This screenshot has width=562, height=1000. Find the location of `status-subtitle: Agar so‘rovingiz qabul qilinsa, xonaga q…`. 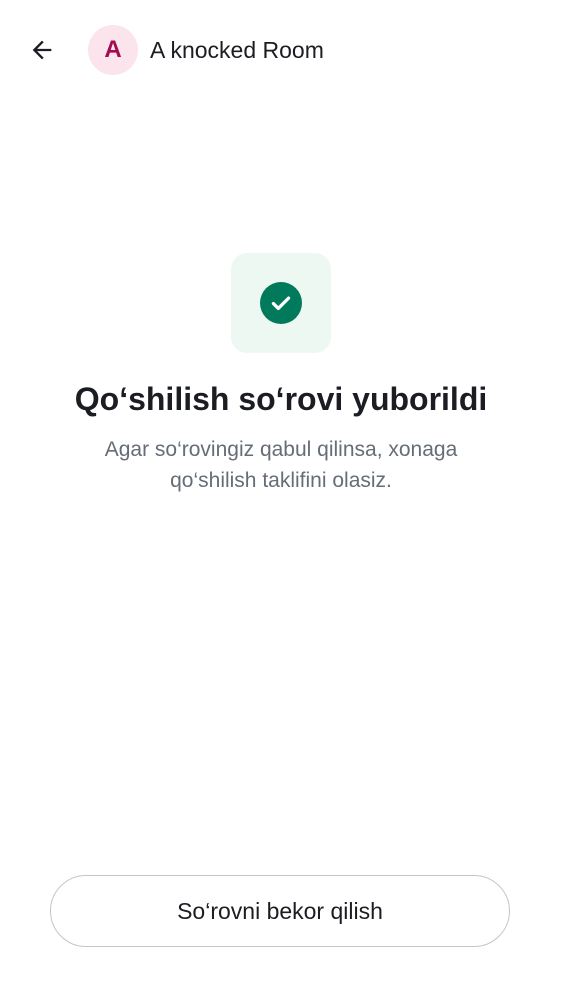

status-subtitle: Agar so‘rovingiz qabul qilinsa, xonaga q… is located at coordinates (281, 465).